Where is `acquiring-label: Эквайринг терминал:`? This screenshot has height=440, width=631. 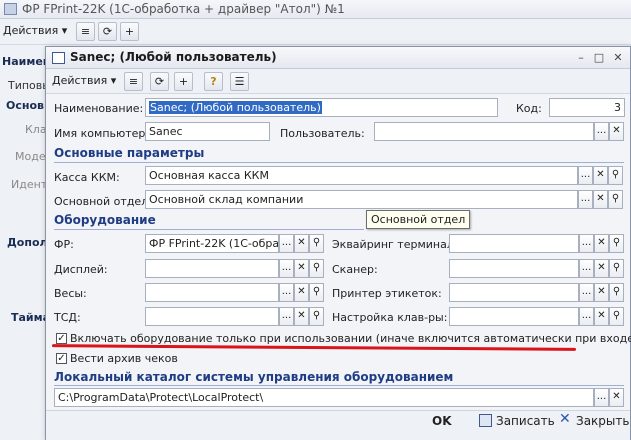 acquiring-label: Эквайринг терминал: is located at coordinates (395, 244).